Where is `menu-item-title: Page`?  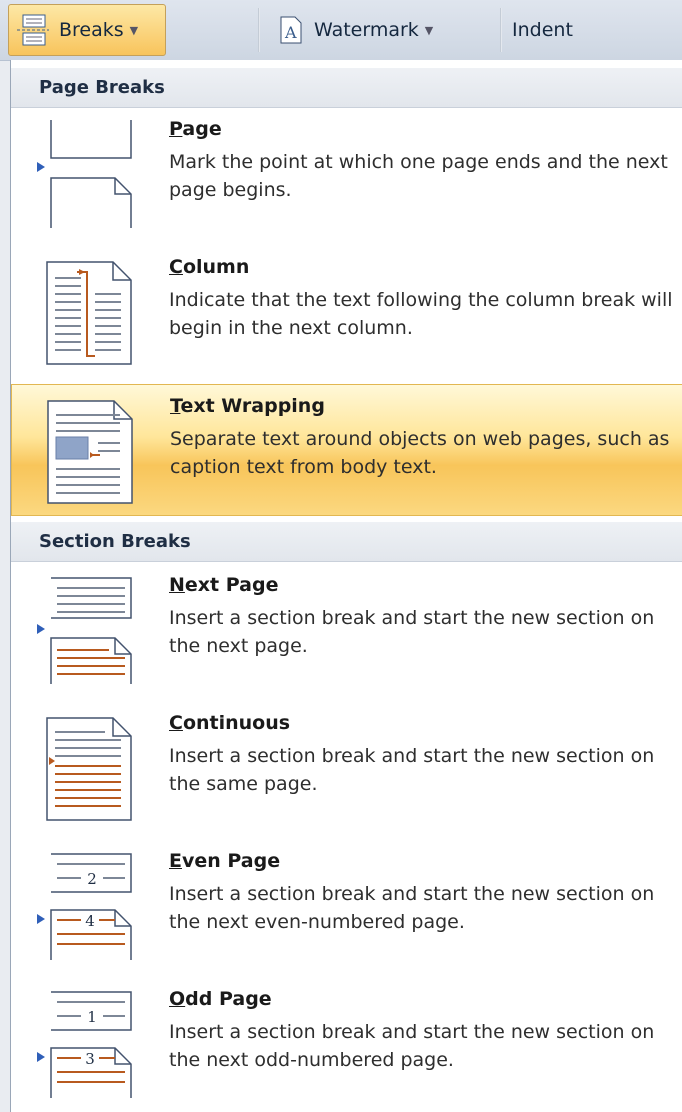
menu-item-title: Page is located at coordinates (195, 129).